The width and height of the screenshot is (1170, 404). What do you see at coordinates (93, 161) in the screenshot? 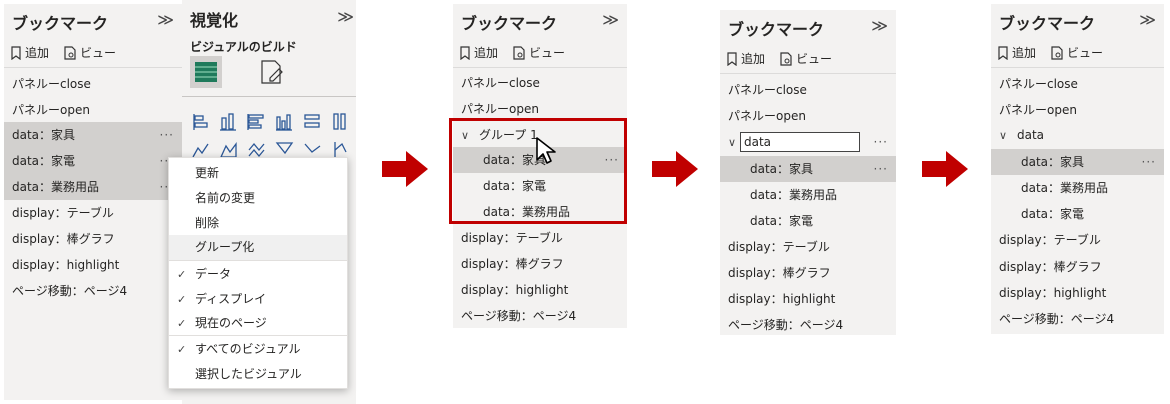
I see `bookmark-item-selected: data：家電 ···` at bounding box center [93, 161].